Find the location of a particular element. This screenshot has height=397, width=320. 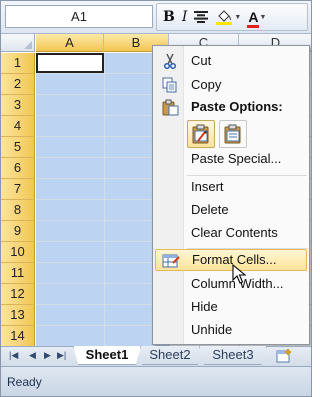

row-header-6: 6 is located at coordinates (18, 168).